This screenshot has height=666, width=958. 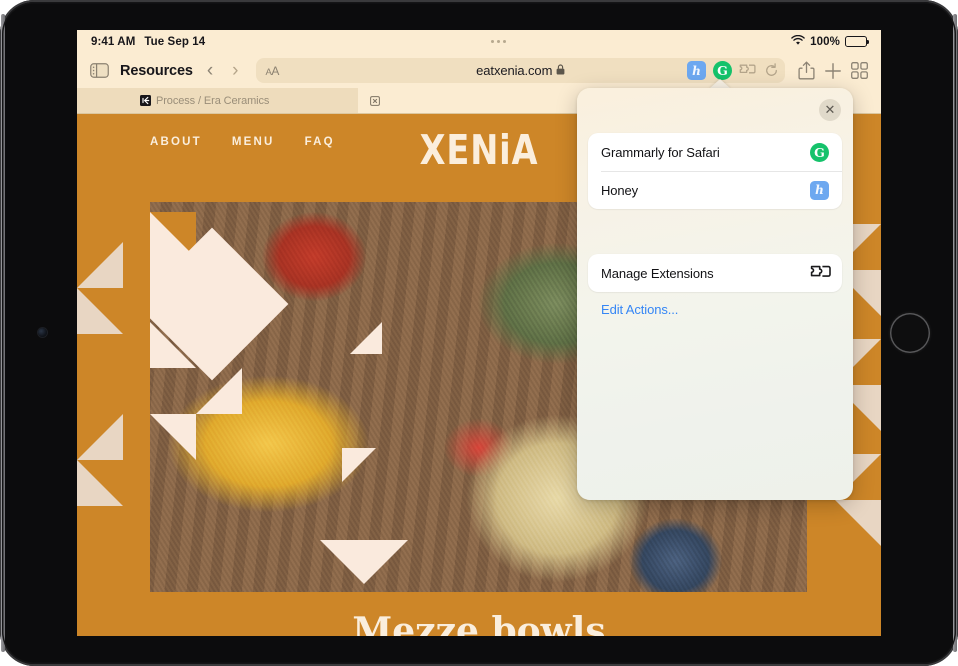 I want to click on era-ceramics-favicon, so click(x=145, y=100).